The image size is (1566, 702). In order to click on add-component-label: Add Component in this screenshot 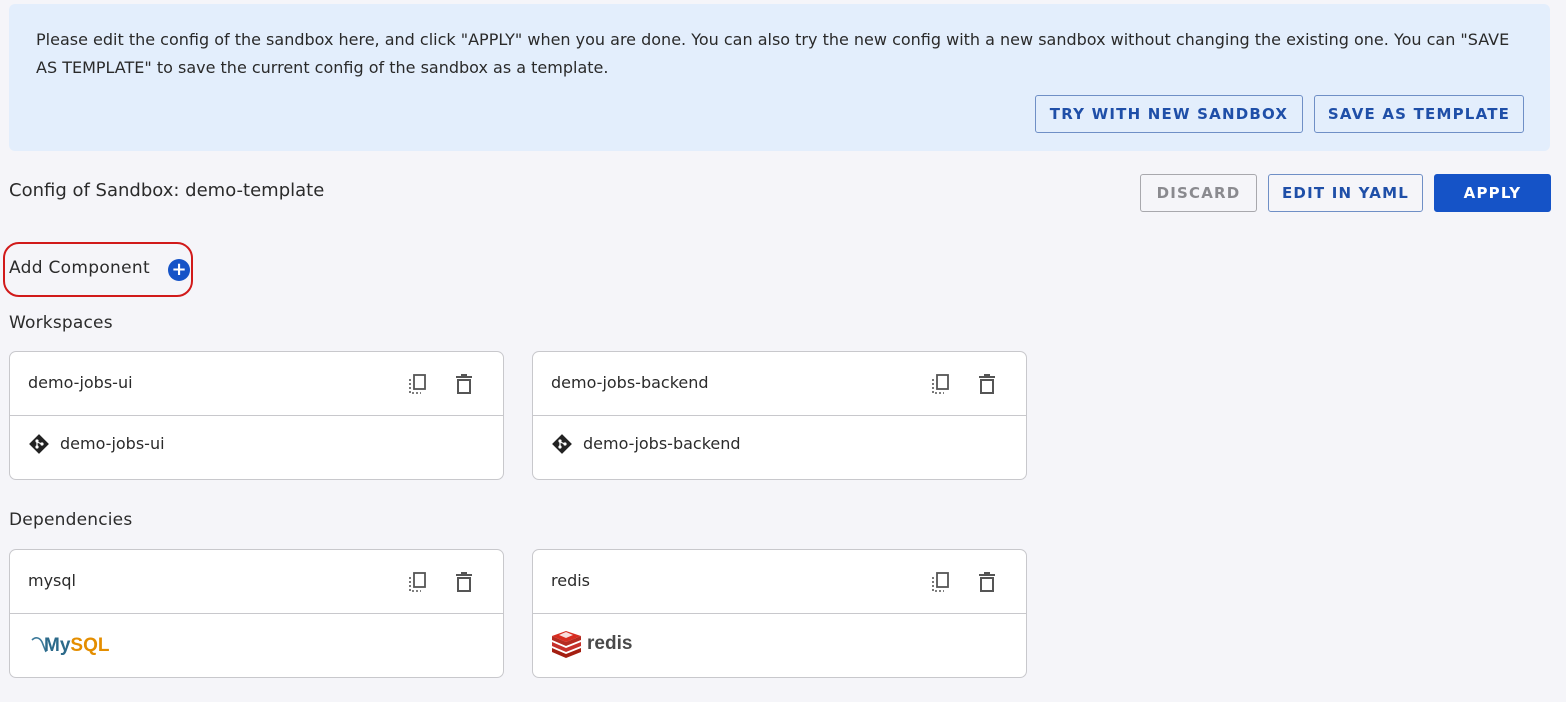, I will do `click(79, 268)`.